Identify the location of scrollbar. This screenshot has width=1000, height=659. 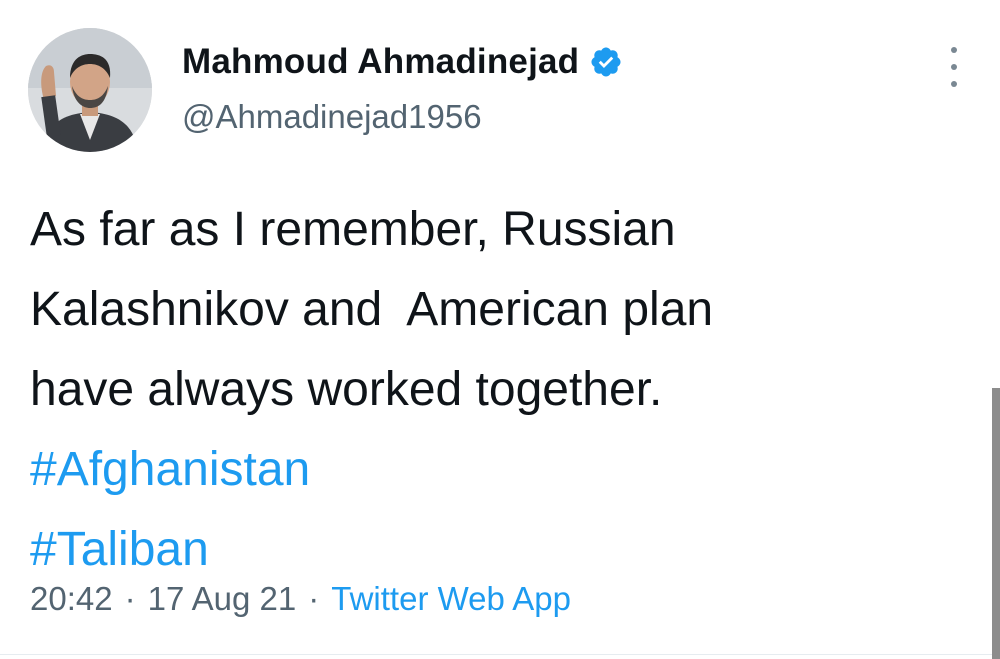
(996, 523).